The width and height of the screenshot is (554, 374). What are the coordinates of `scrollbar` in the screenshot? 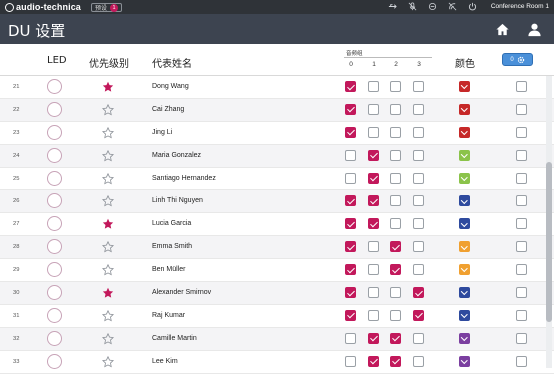 It's located at (549, 222).